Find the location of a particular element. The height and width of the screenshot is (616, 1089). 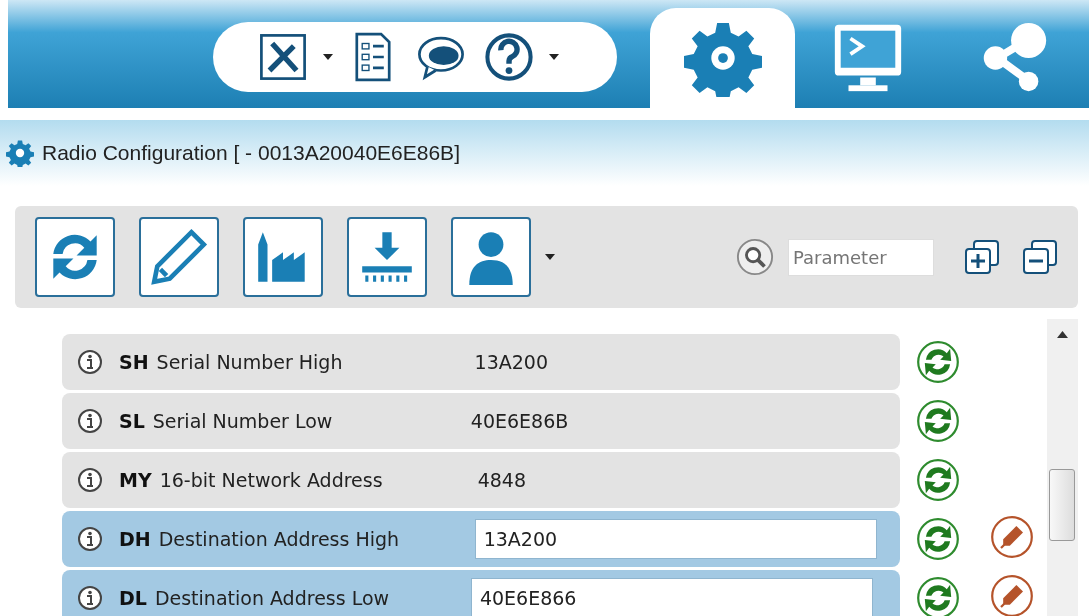

parameter-value: 40E6E86B is located at coordinates (519, 421).